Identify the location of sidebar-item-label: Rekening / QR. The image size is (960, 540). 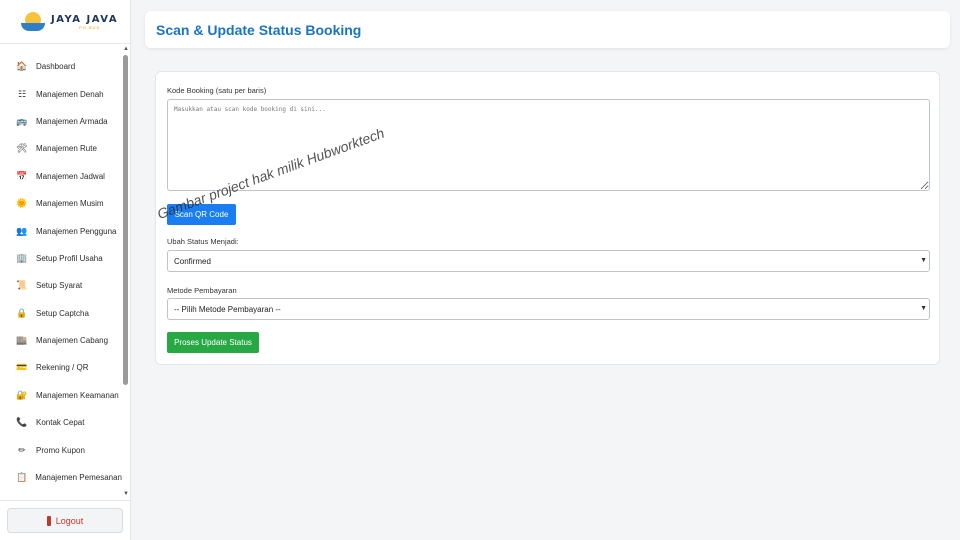
(62, 368).